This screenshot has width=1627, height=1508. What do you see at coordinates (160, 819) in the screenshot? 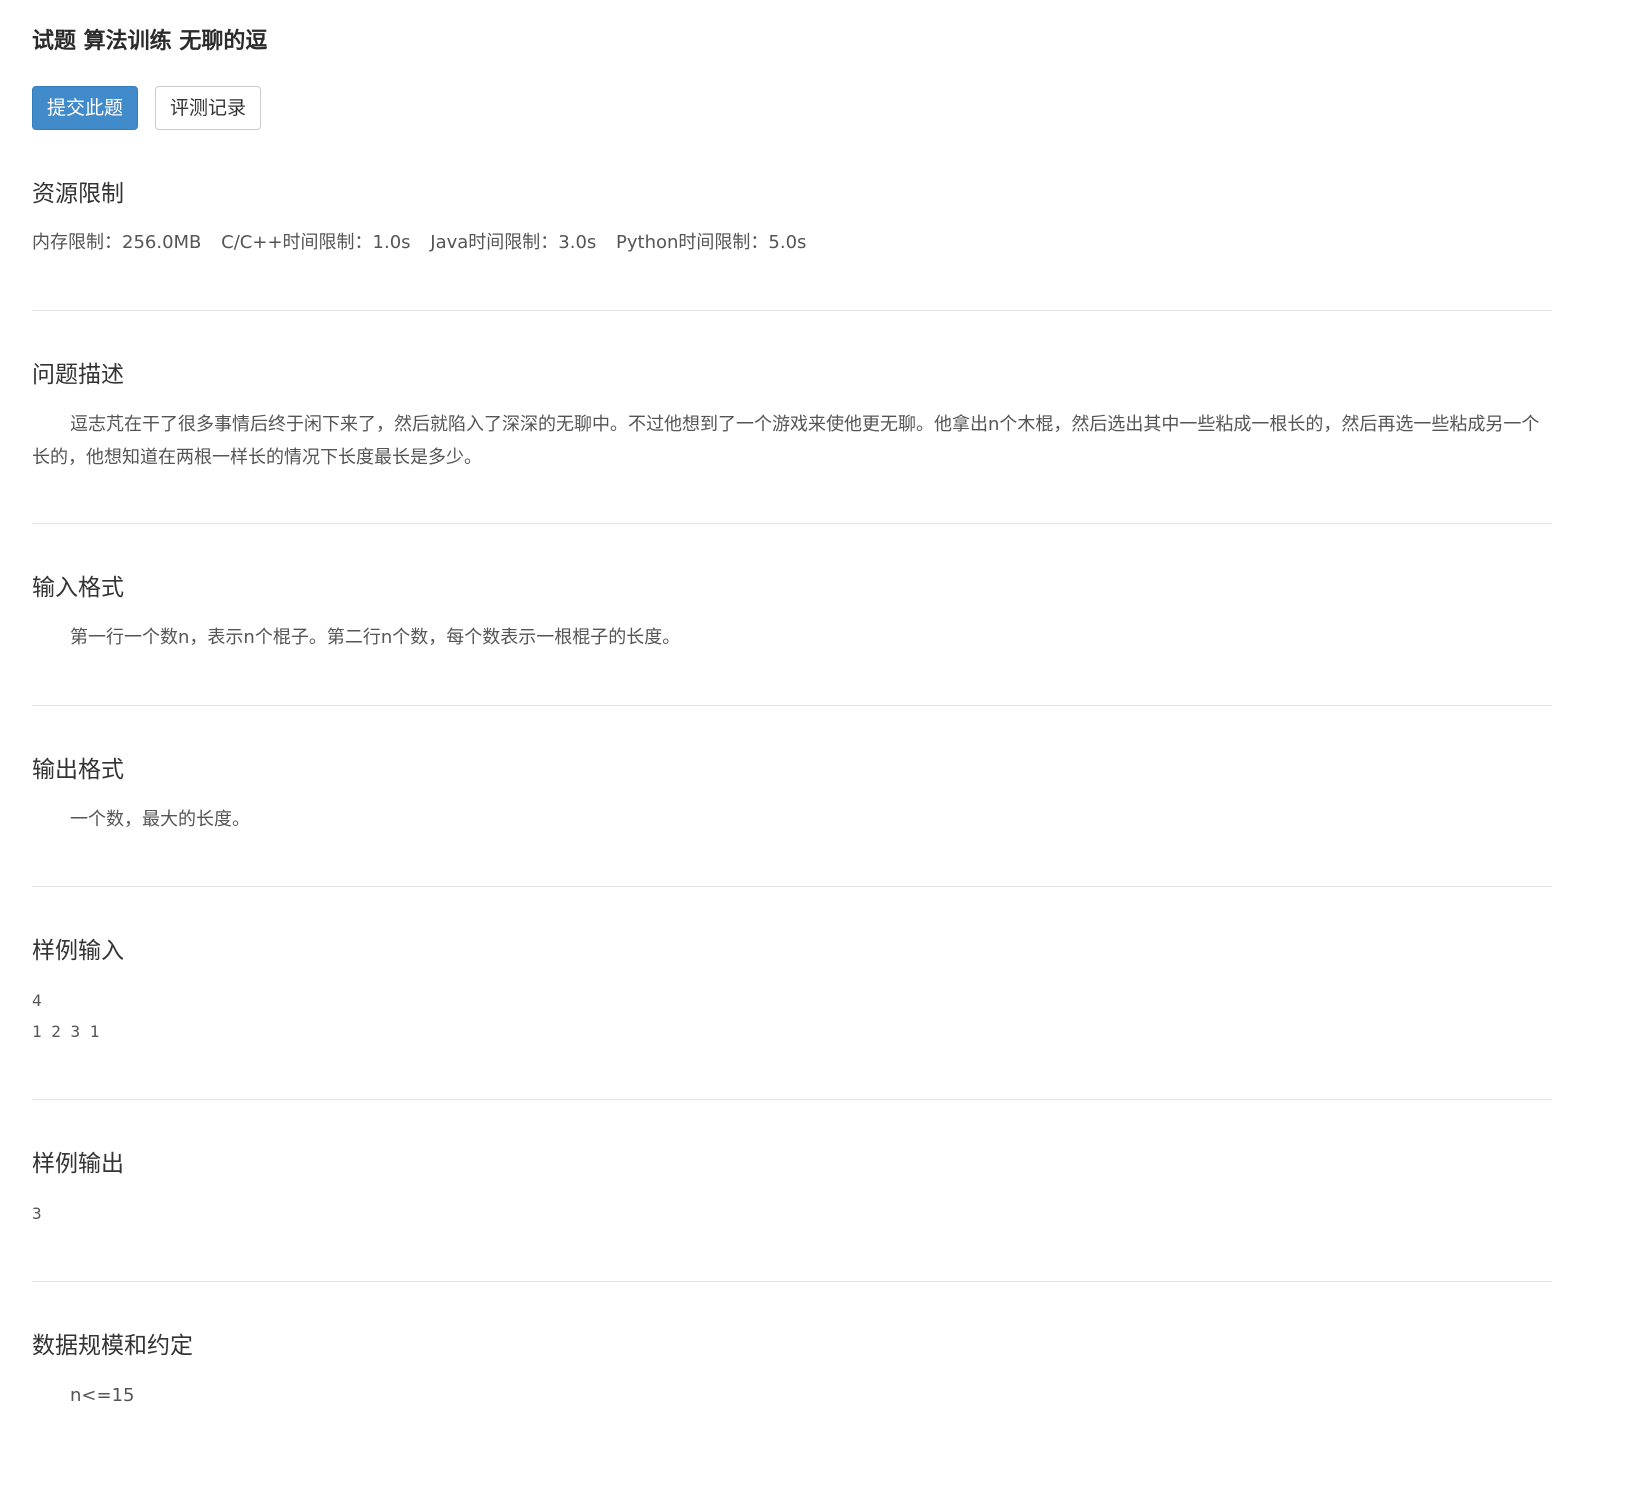
I see `output-format-text: 一个数，最大的长度。` at bounding box center [160, 819].